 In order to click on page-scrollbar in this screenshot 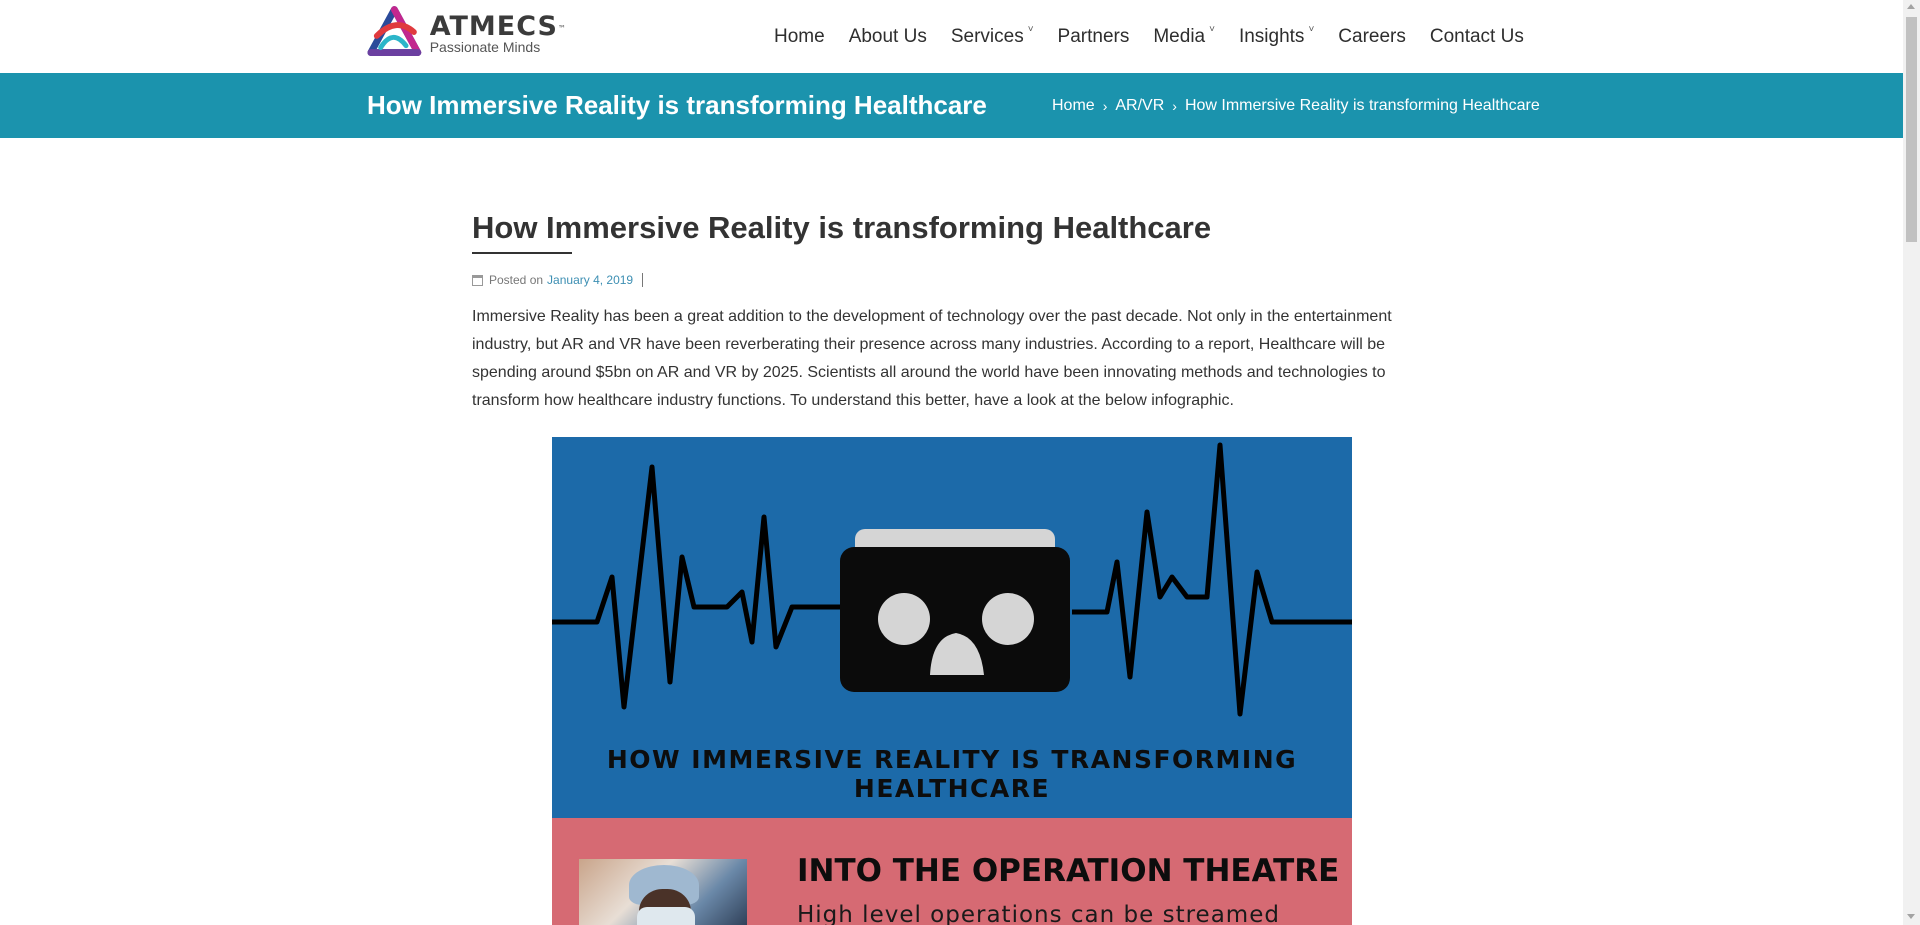, I will do `click(1911, 462)`.